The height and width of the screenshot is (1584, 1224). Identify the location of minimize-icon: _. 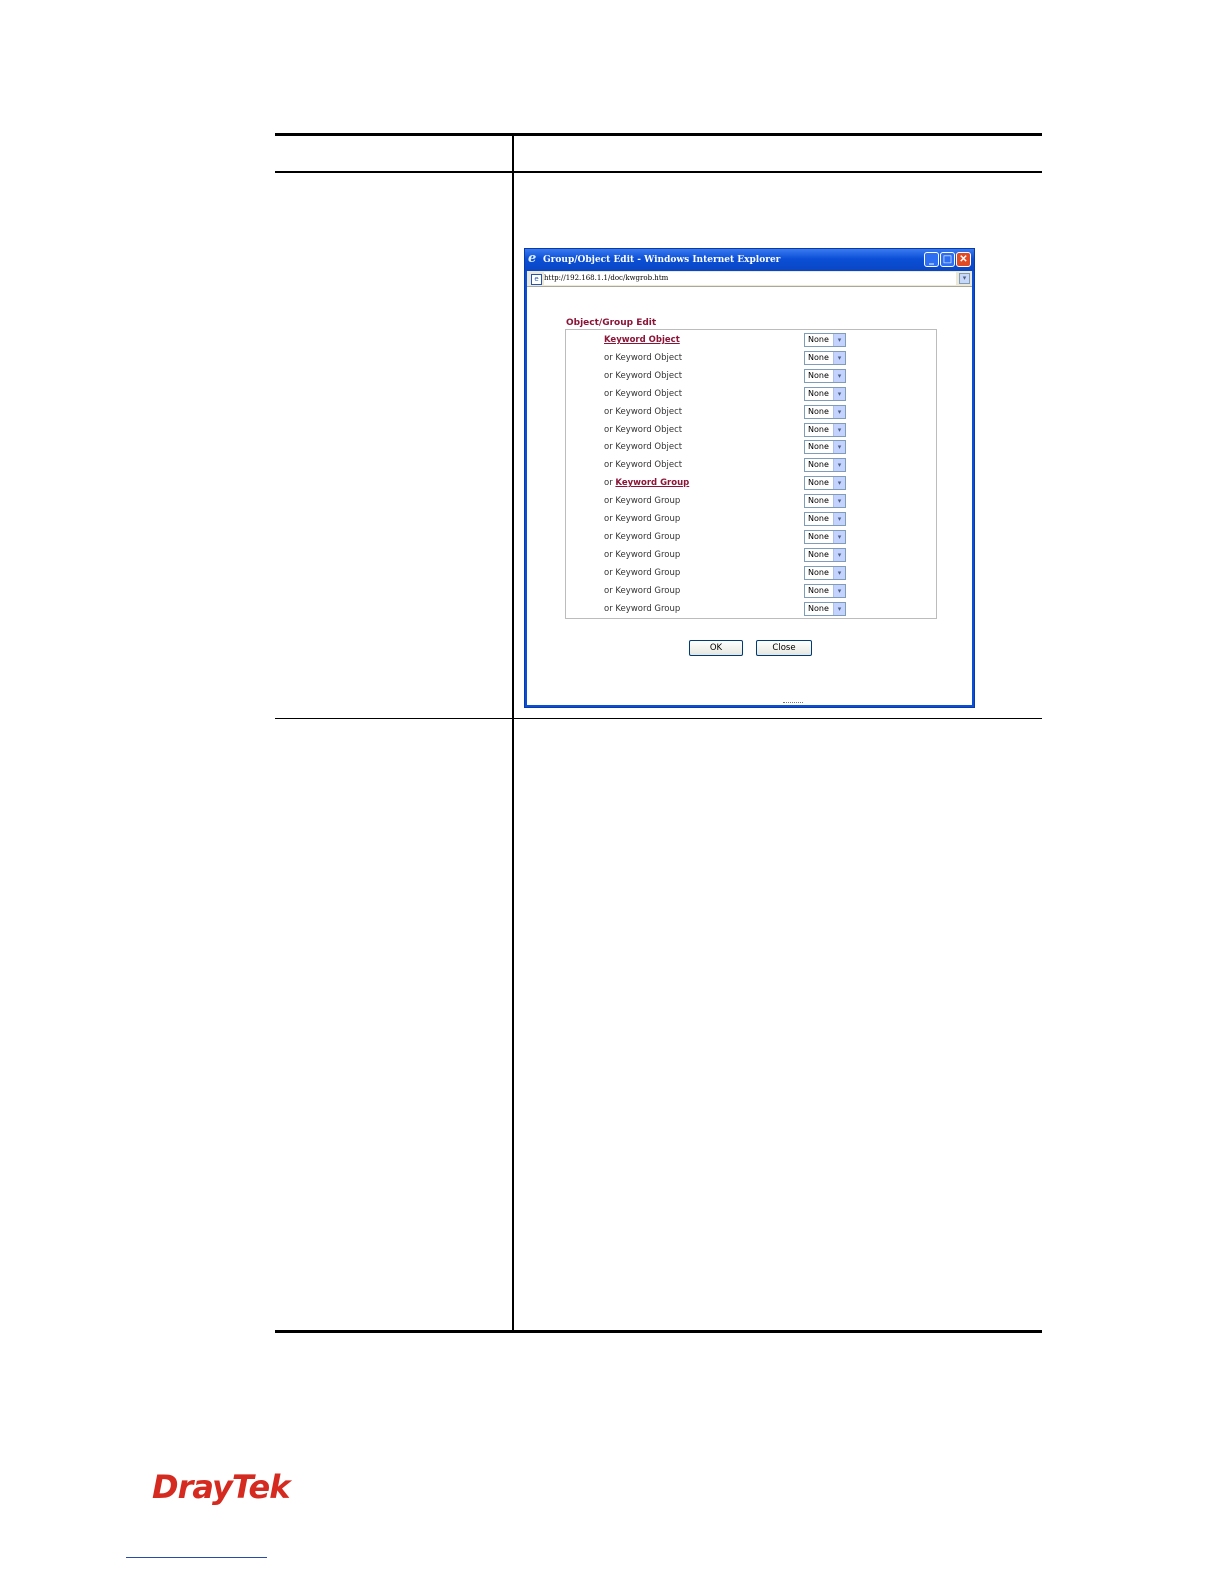
(931, 259).